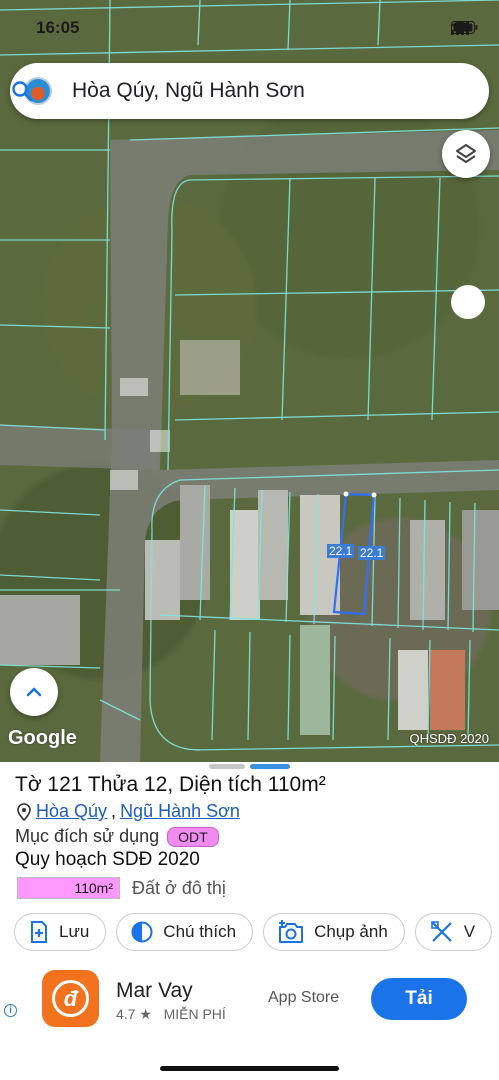  What do you see at coordinates (441, 931) in the screenshot?
I see `ruler-icon` at bounding box center [441, 931].